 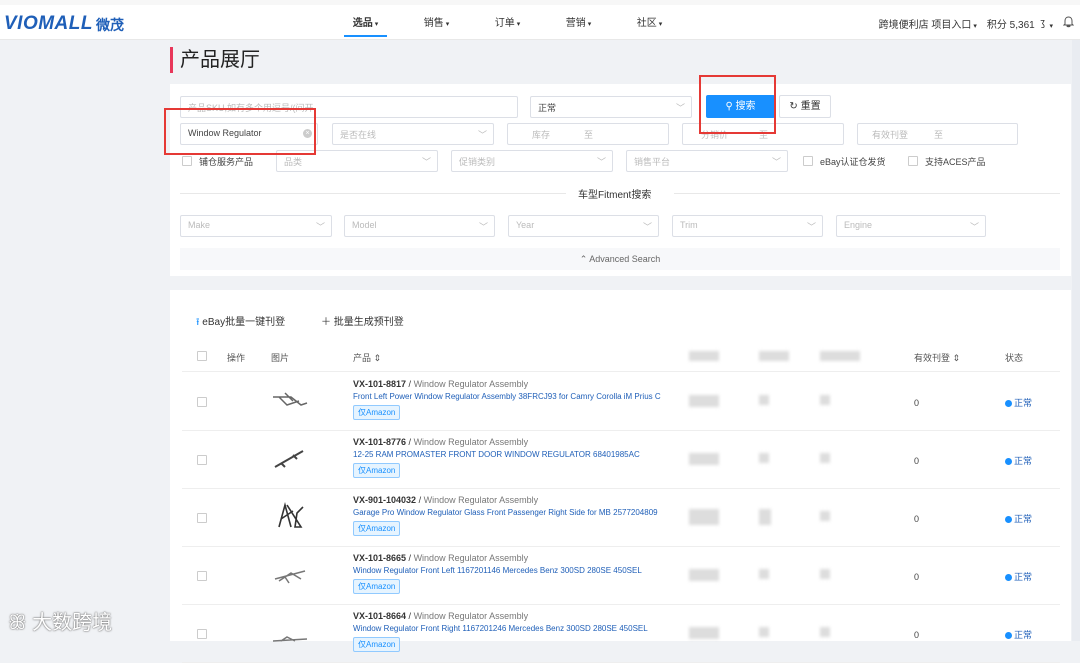 I want to click on advanced-search-toggle: ⌃ Advanced Search, so click(x=620, y=259).